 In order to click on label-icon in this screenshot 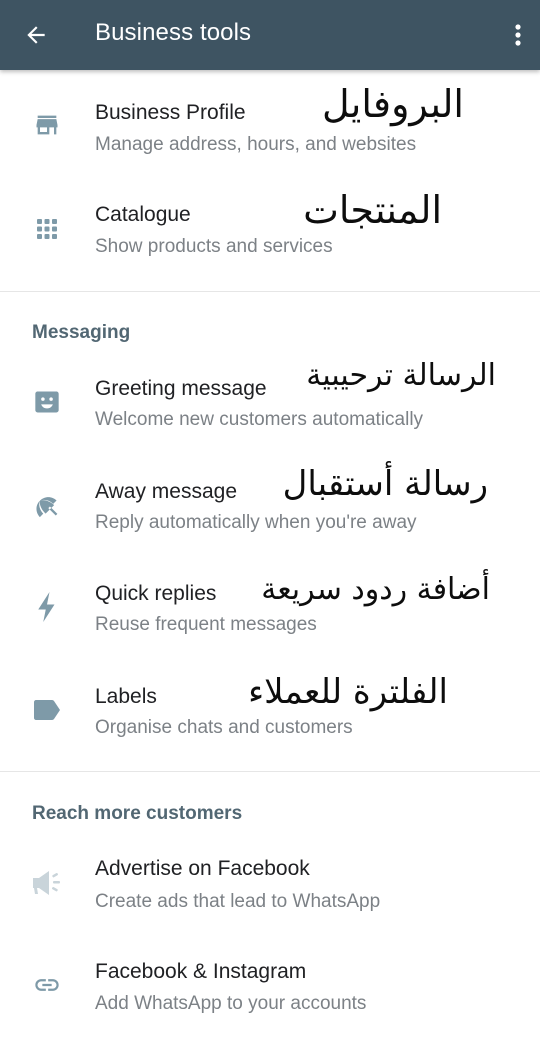, I will do `click(47, 710)`.